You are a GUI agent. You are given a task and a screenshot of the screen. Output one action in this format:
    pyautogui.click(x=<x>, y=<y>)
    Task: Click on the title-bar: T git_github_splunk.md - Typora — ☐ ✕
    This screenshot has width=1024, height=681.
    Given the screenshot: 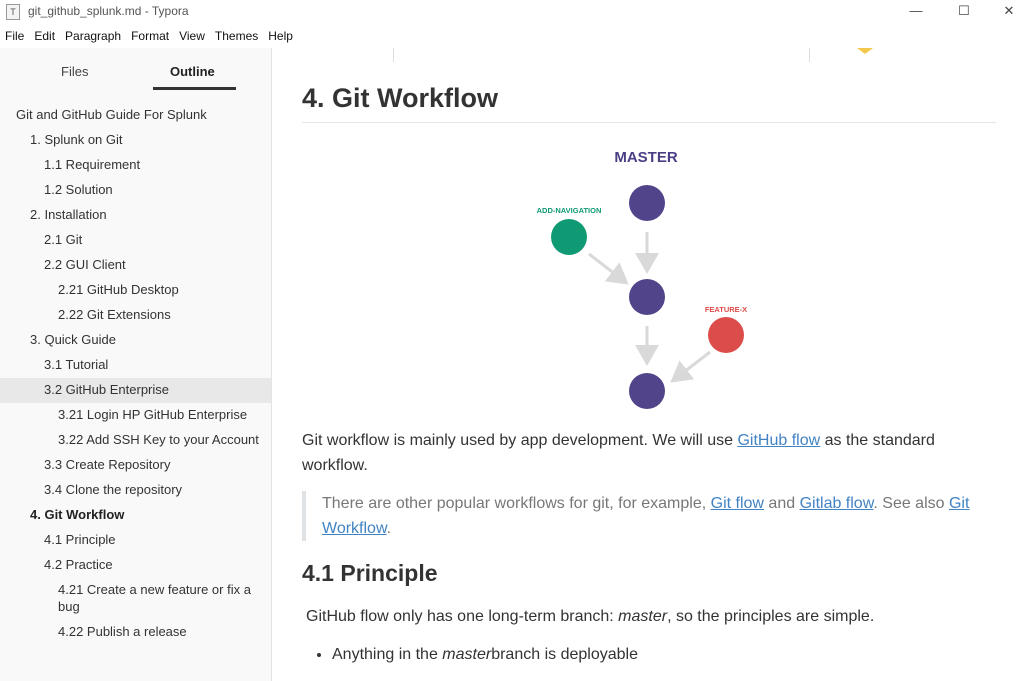 What is the action you would take?
    pyautogui.click(x=512, y=12)
    